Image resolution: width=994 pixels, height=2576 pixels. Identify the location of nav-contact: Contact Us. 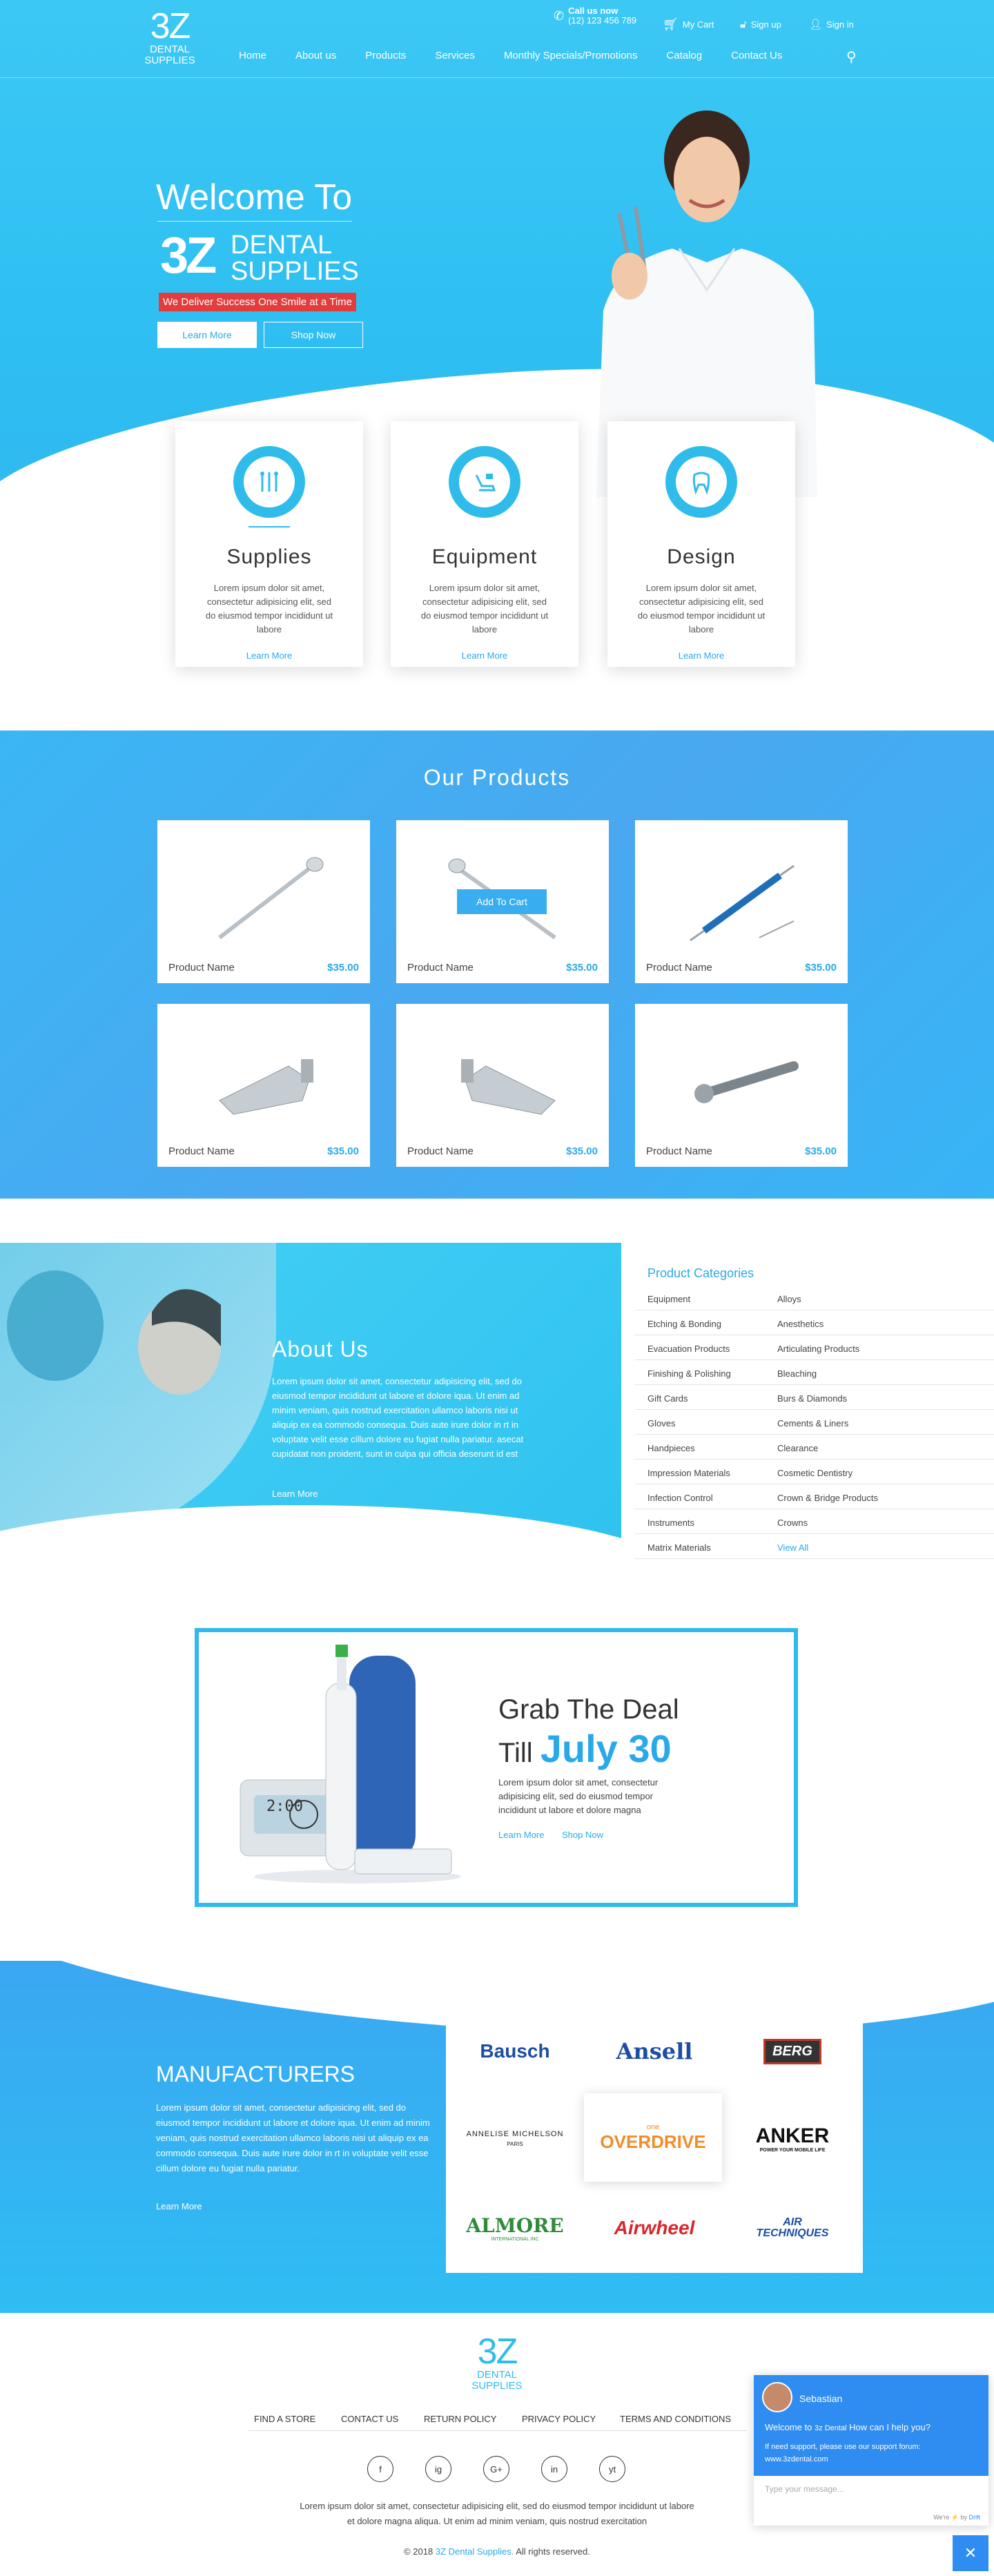
(756, 56).